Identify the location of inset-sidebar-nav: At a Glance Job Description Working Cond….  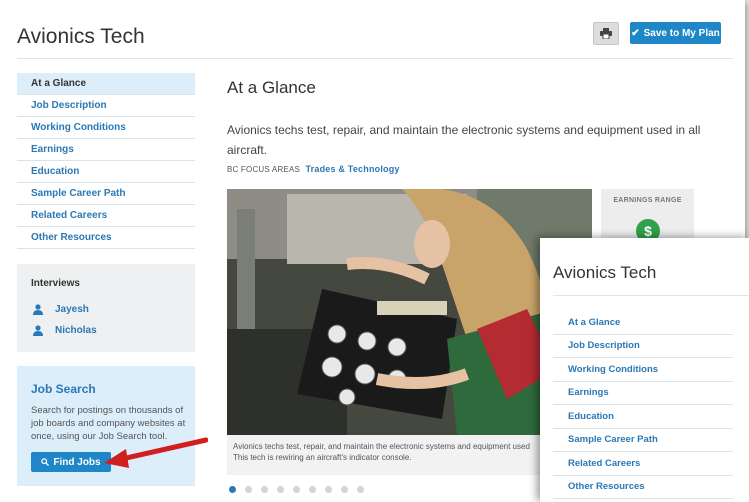
(643, 405).